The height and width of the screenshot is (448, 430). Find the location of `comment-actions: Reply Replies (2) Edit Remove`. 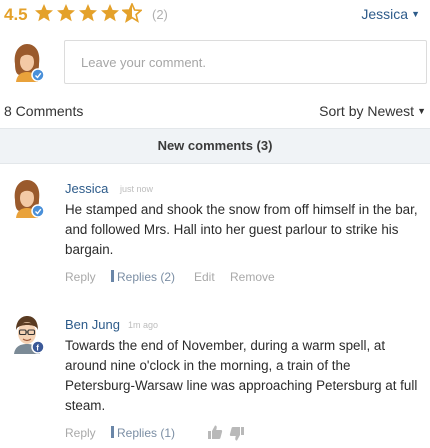

comment-actions: Reply Replies (2) Edit Remove is located at coordinates (244, 278).